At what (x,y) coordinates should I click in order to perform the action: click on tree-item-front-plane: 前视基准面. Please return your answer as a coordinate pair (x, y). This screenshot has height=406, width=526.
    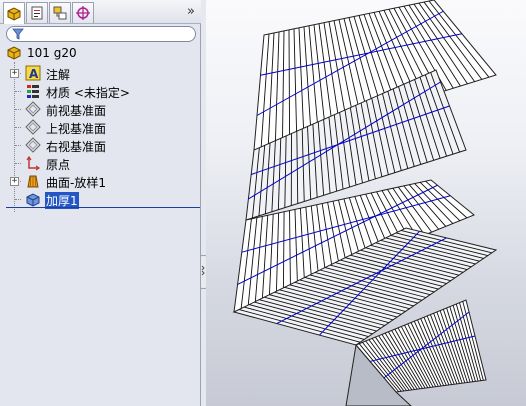
    Looking at the image, I should click on (100, 109).